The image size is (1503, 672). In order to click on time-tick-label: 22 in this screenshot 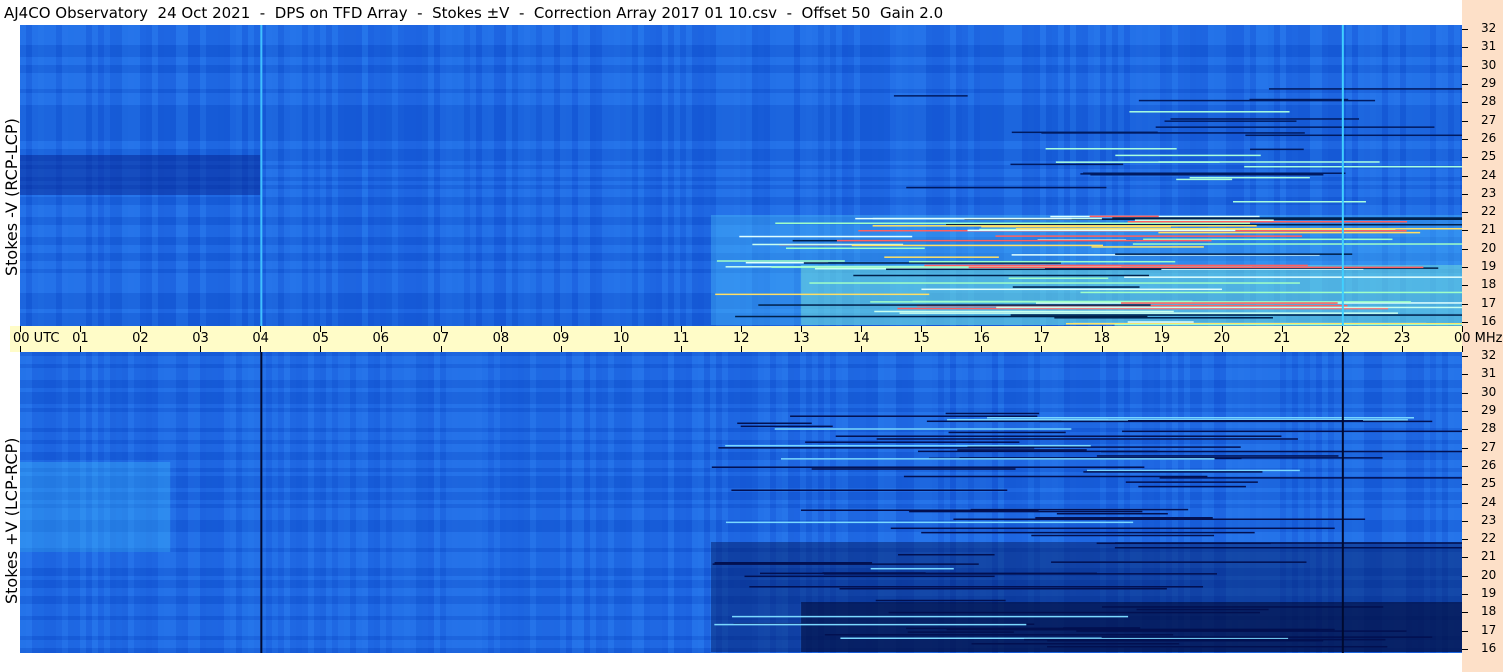, I will do `click(1342, 338)`.